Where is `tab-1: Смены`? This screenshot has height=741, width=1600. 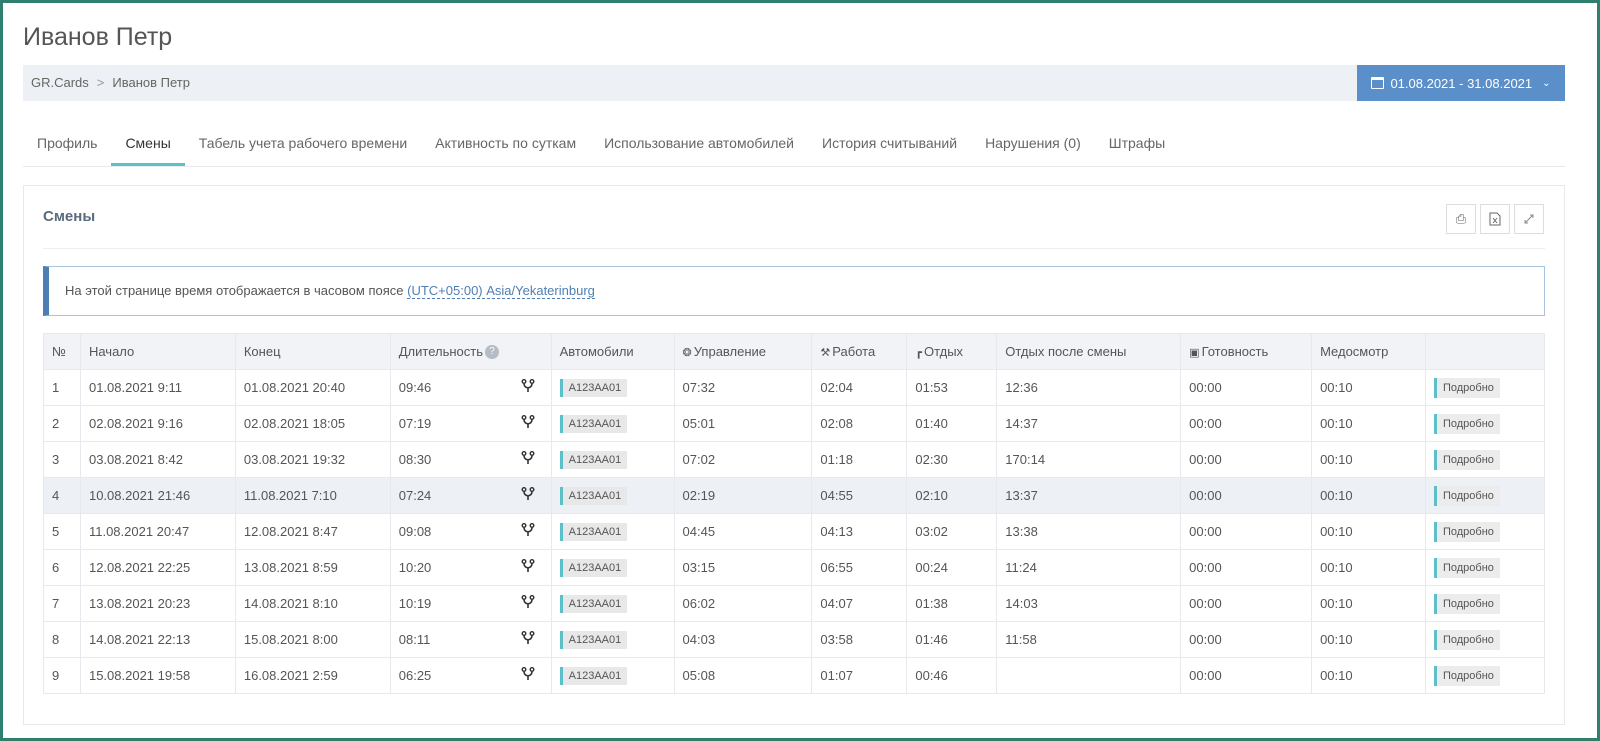 tab-1: Смены is located at coordinates (148, 145).